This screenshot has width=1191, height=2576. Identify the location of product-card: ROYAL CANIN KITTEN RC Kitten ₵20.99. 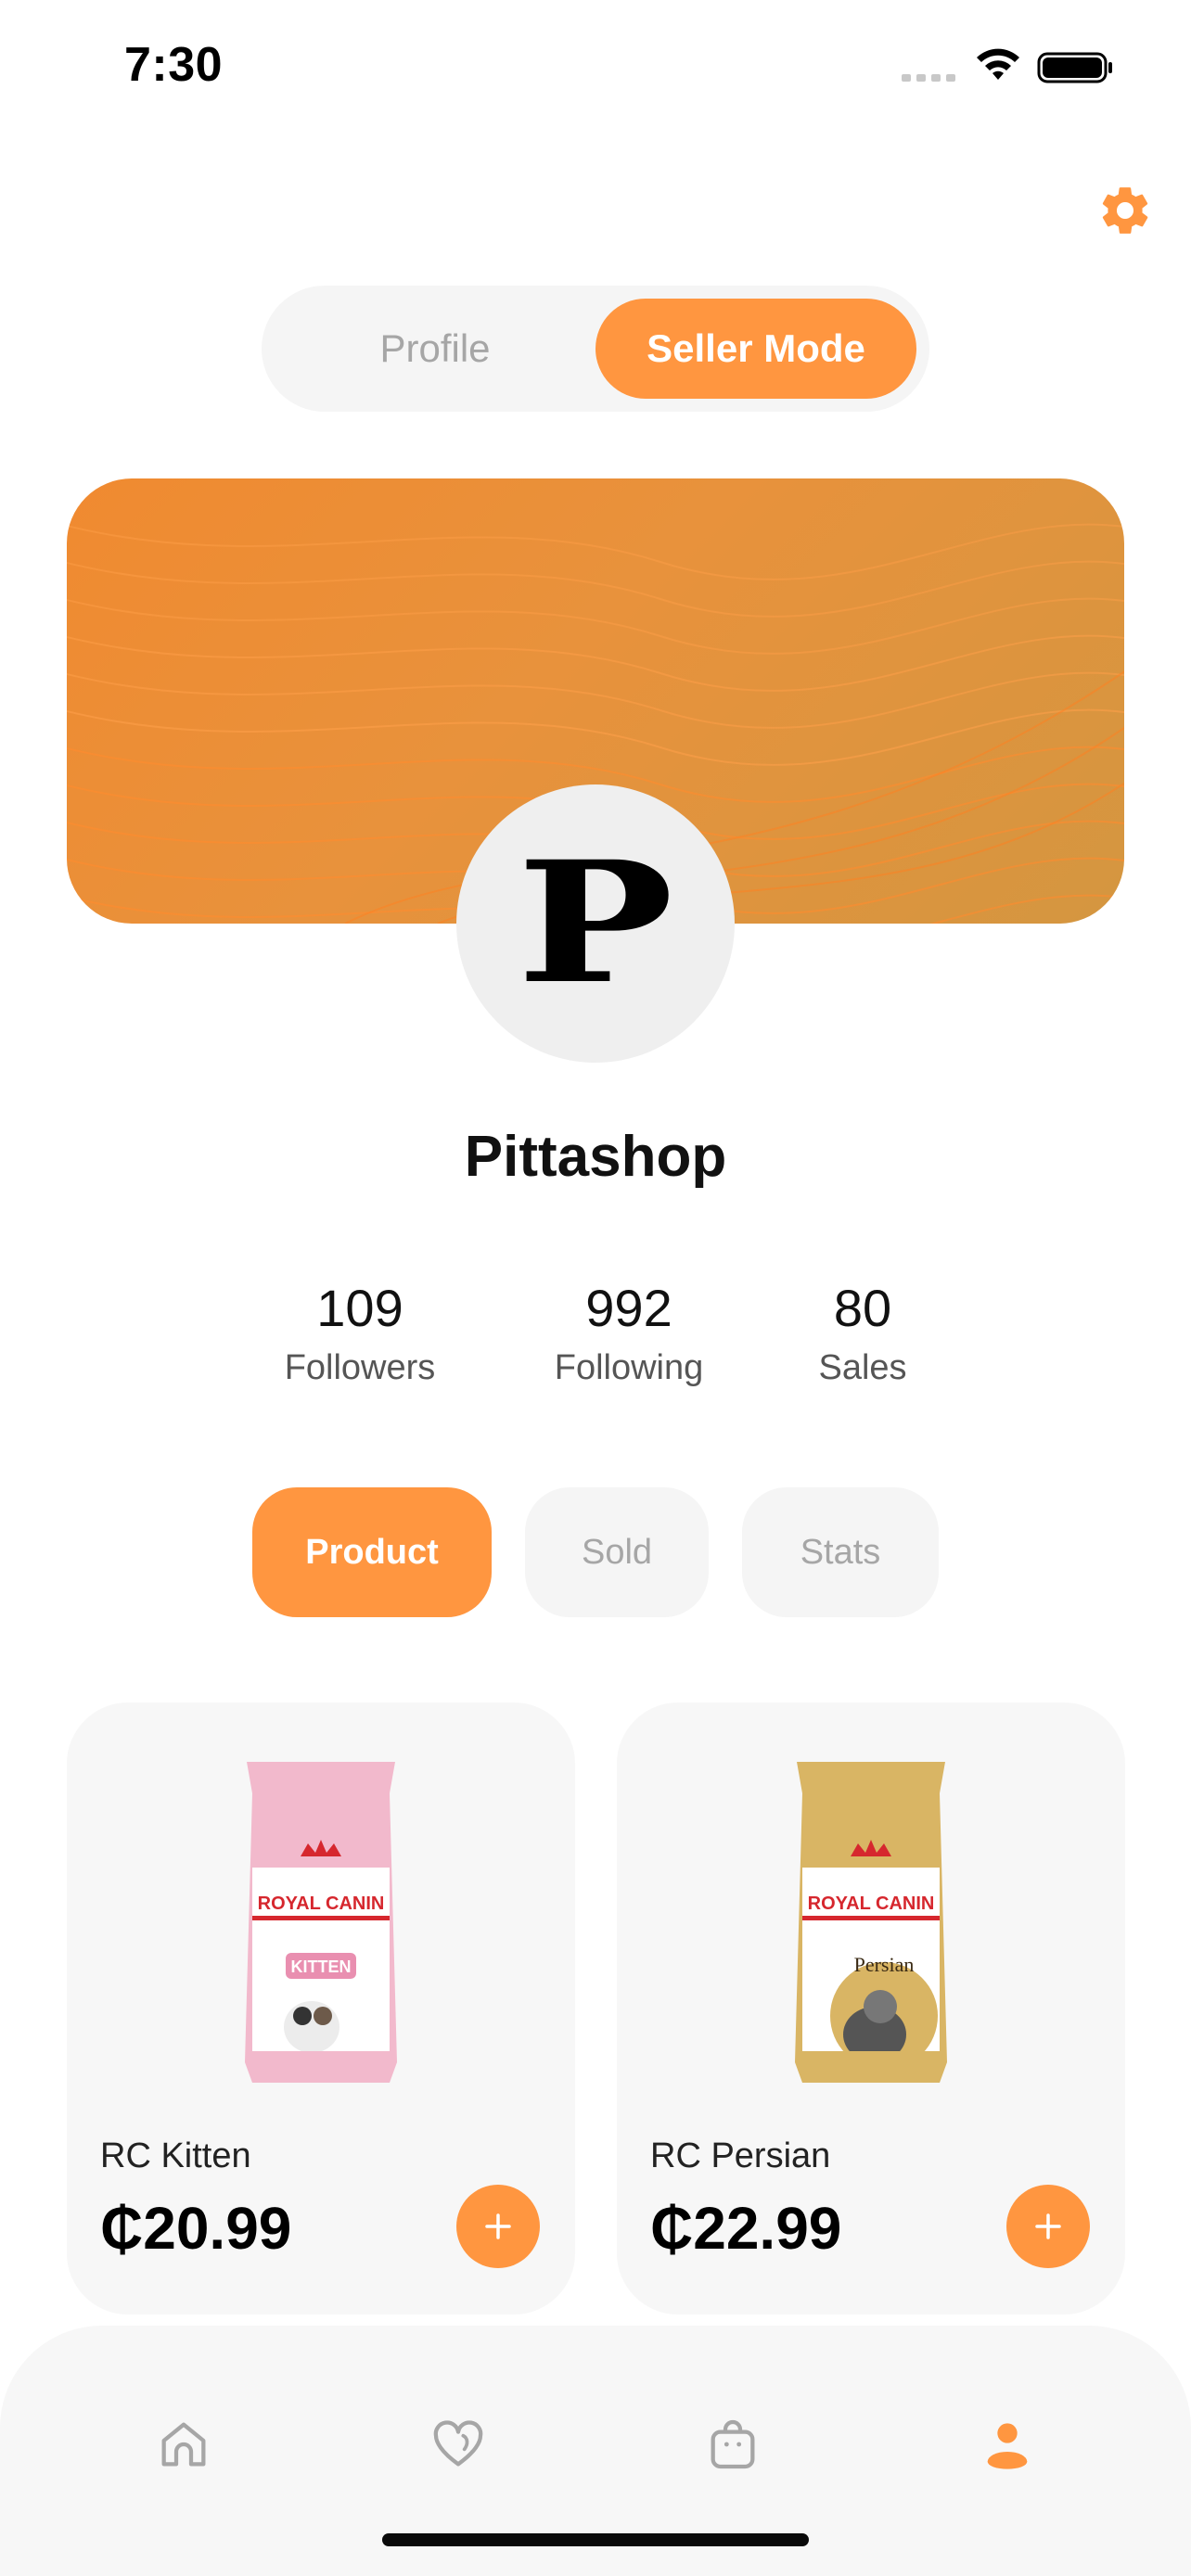
(321, 2008).